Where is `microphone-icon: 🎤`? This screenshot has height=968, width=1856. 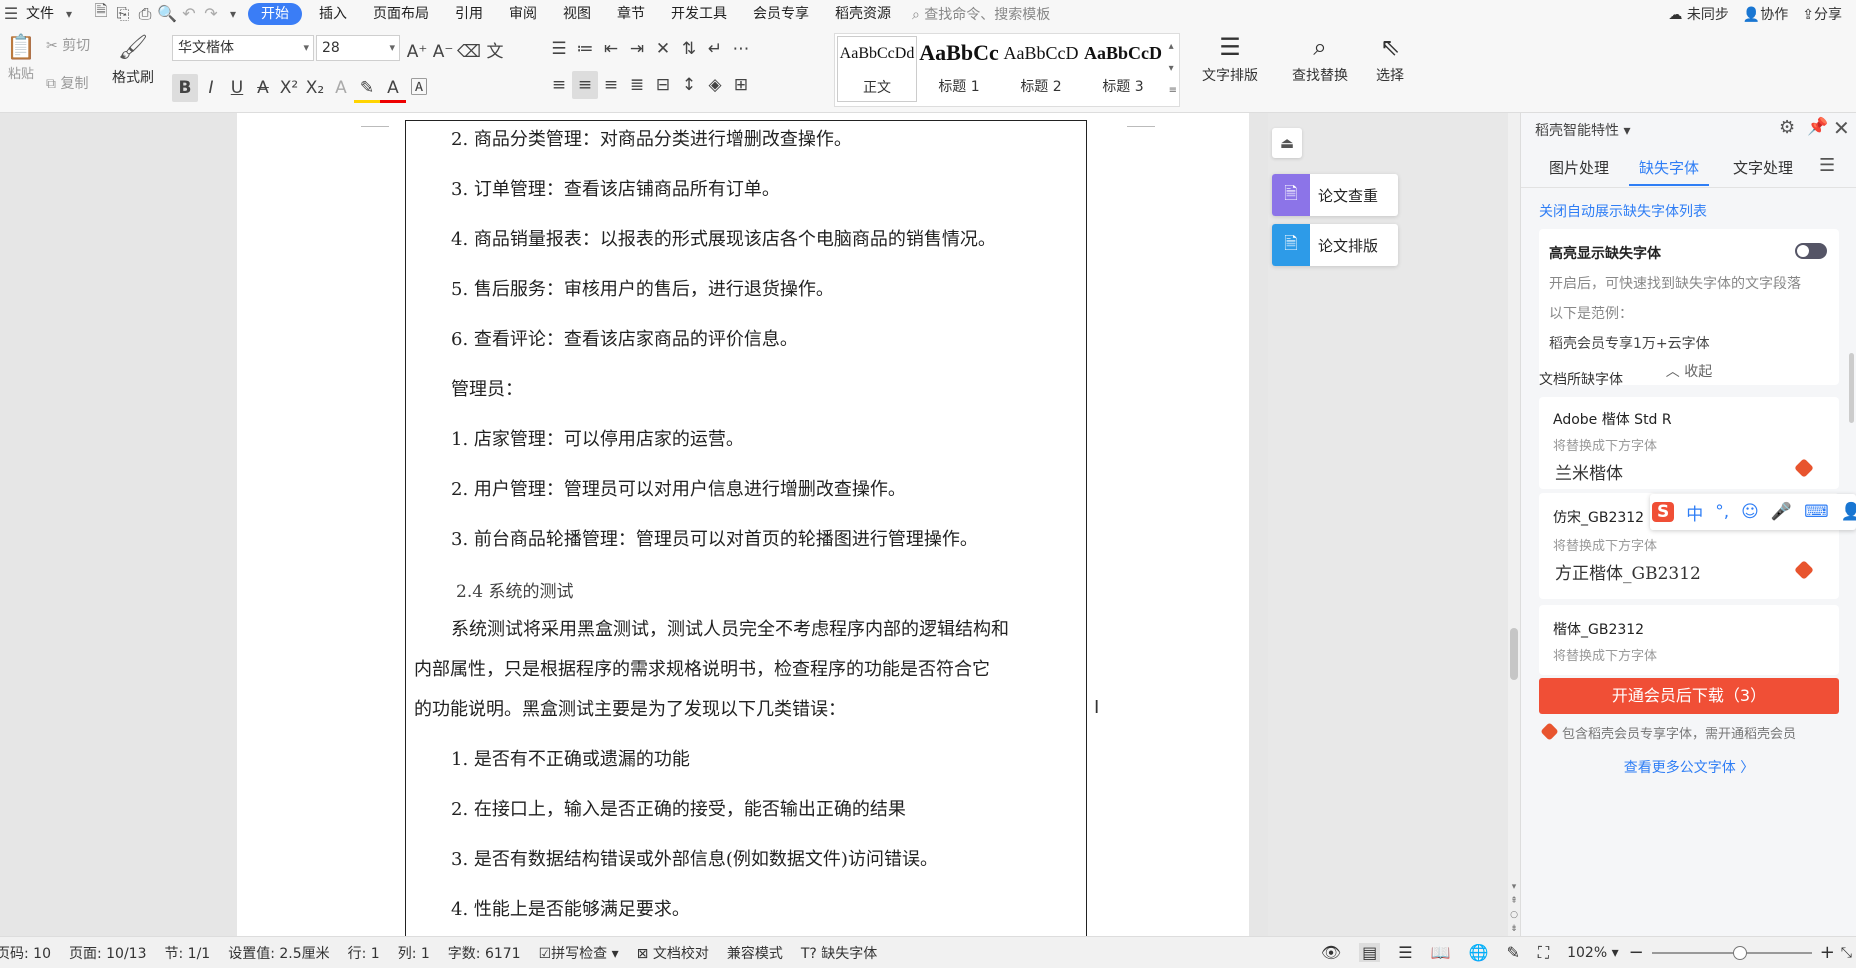
microphone-icon: 🎤 is located at coordinates (1781, 512).